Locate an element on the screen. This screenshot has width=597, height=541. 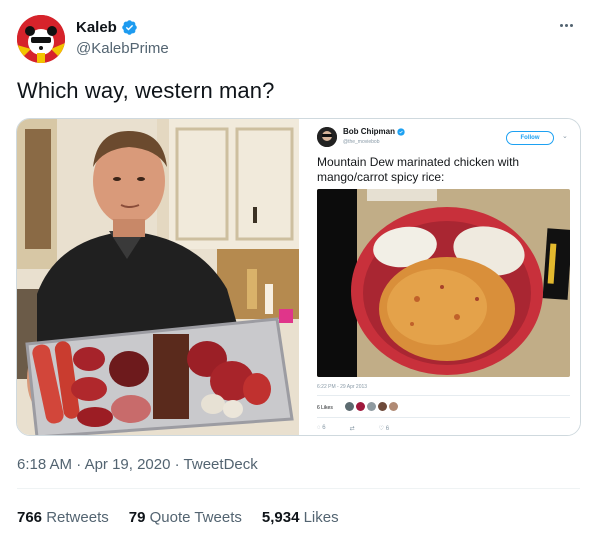
author-avatar is located at coordinates (41, 39).